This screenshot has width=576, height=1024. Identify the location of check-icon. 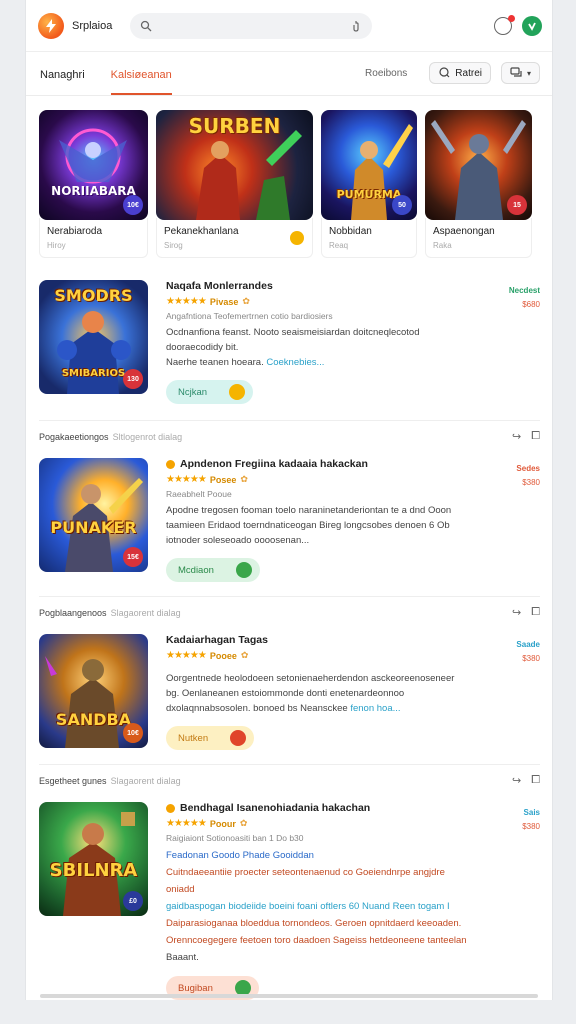
(532, 26).